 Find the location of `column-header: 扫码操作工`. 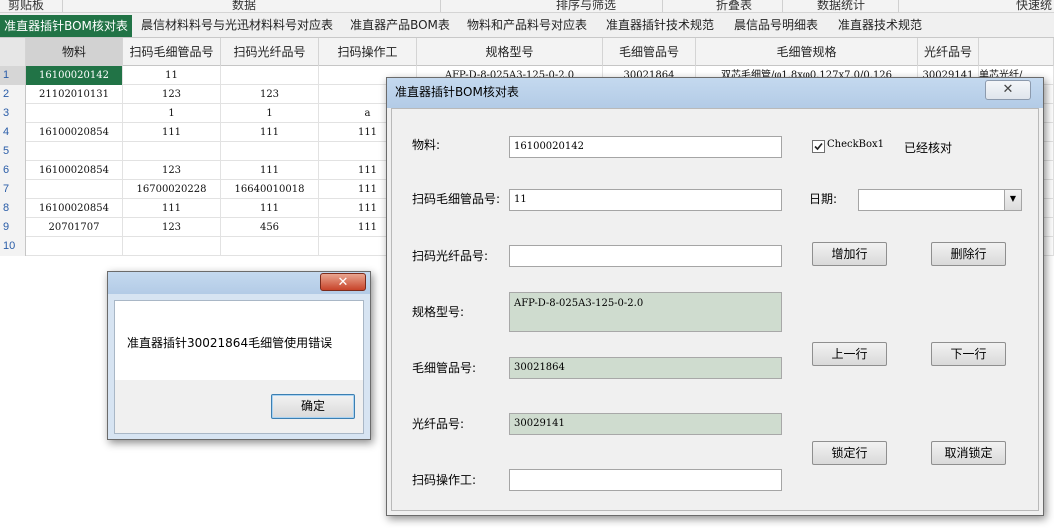

column-header: 扫码操作工 is located at coordinates (368, 52).